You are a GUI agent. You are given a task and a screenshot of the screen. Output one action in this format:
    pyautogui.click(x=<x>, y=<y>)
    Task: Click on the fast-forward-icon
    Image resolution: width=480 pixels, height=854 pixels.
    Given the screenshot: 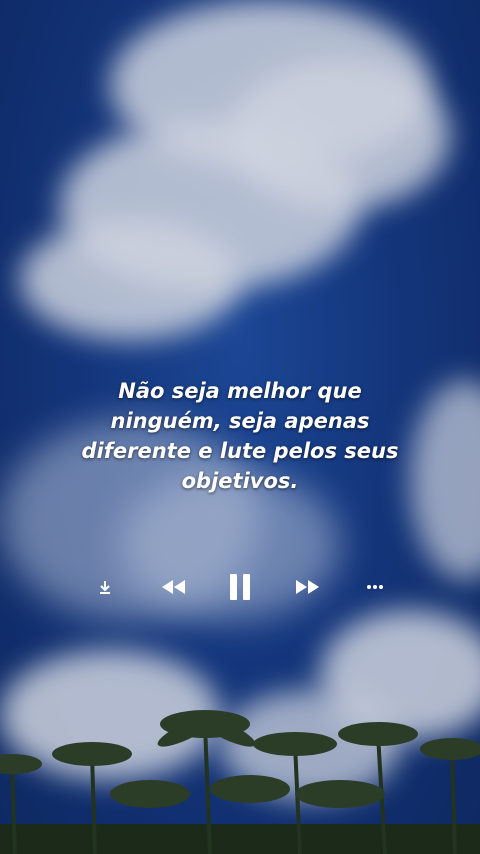 What is the action you would take?
    pyautogui.click(x=307, y=587)
    